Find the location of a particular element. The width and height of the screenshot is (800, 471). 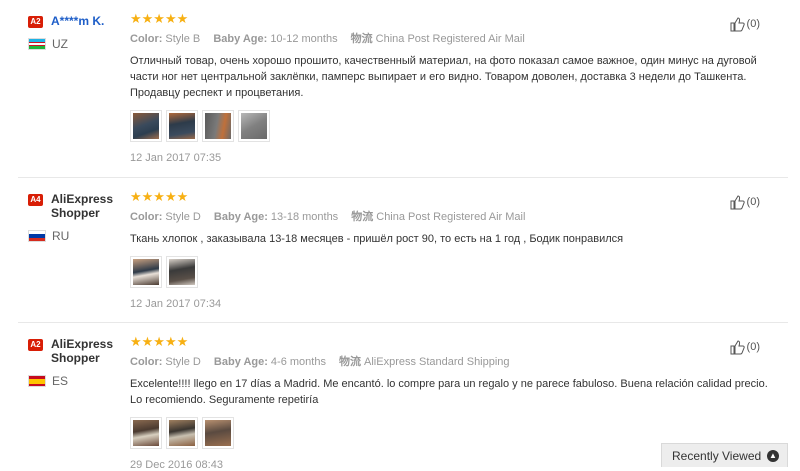

reviewer-country: RU is located at coordinates (78, 236).